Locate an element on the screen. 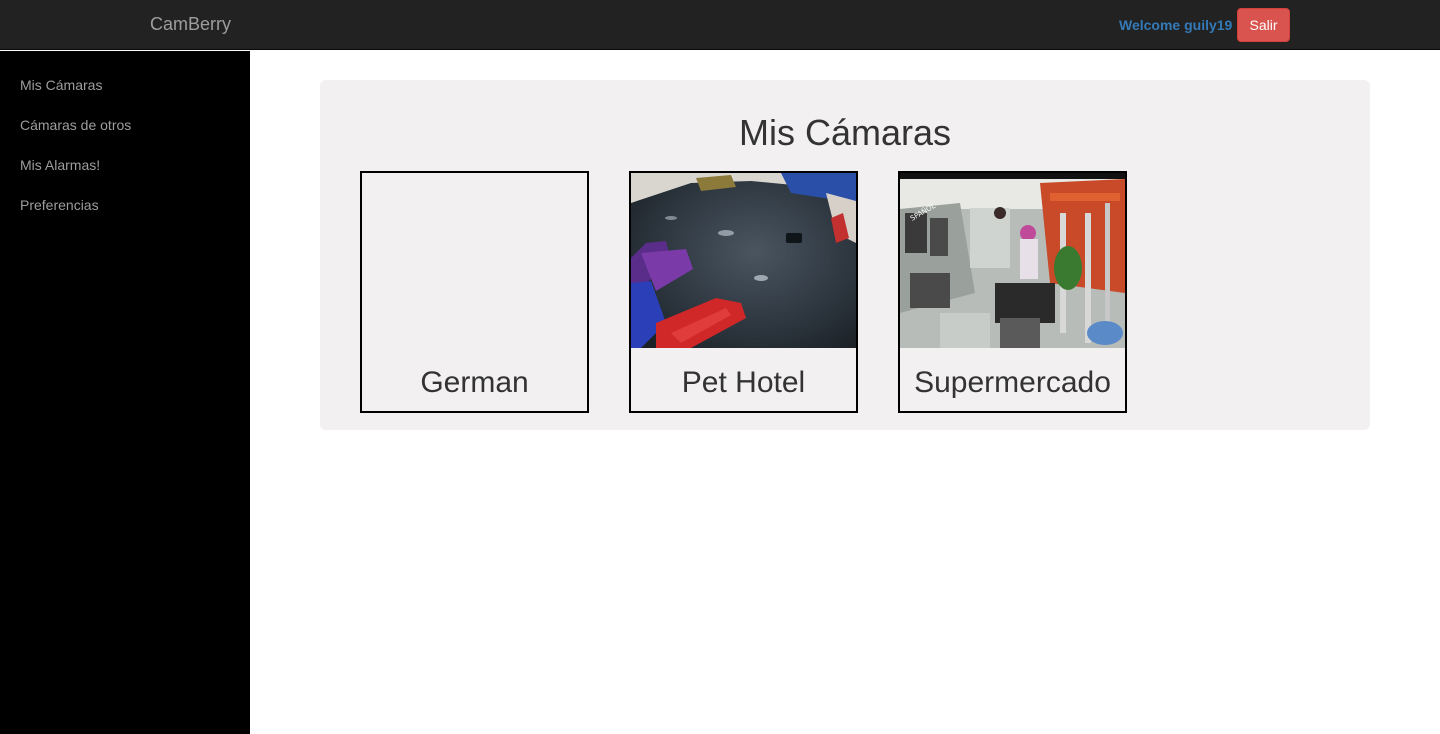  sidebar-item-mis-camaras: Mis Cámaras is located at coordinates (61, 85).